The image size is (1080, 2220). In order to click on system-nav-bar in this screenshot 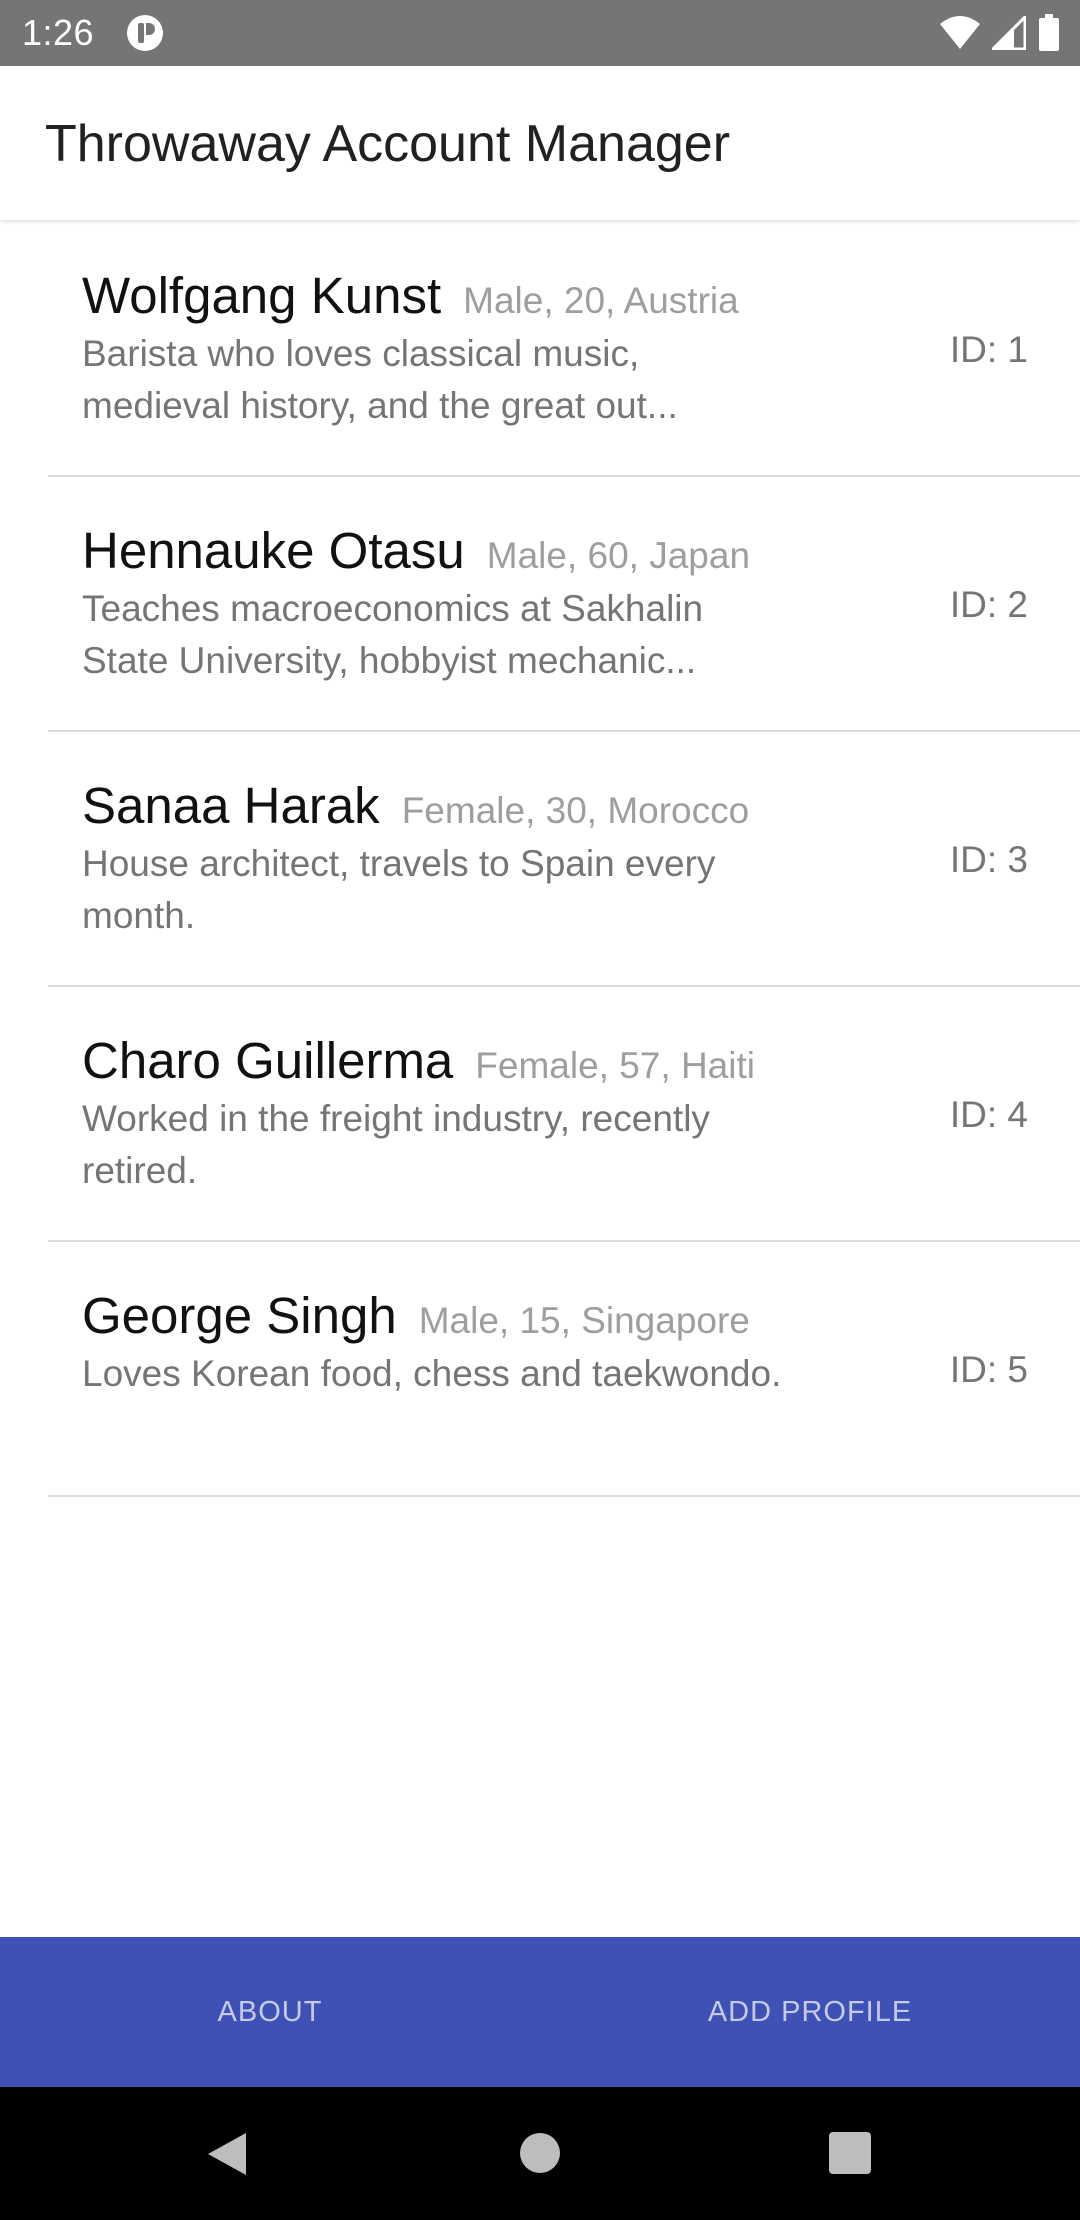, I will do `click(540, 2153)`.